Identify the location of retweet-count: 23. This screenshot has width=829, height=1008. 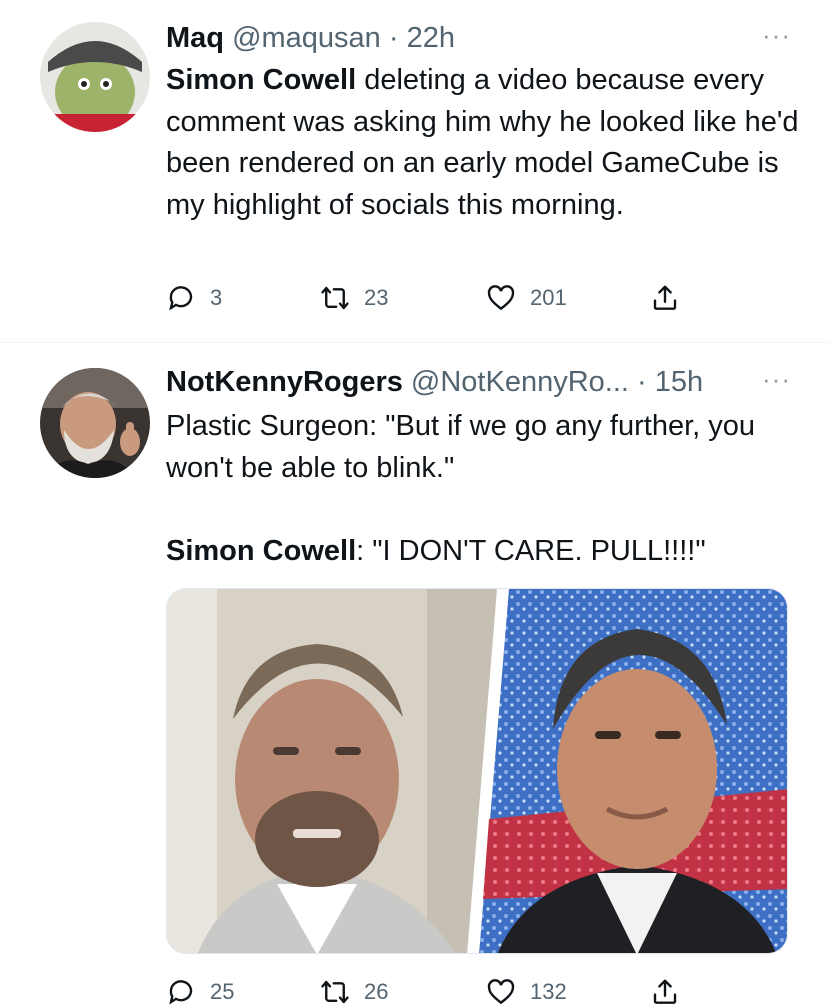
(376, 297).